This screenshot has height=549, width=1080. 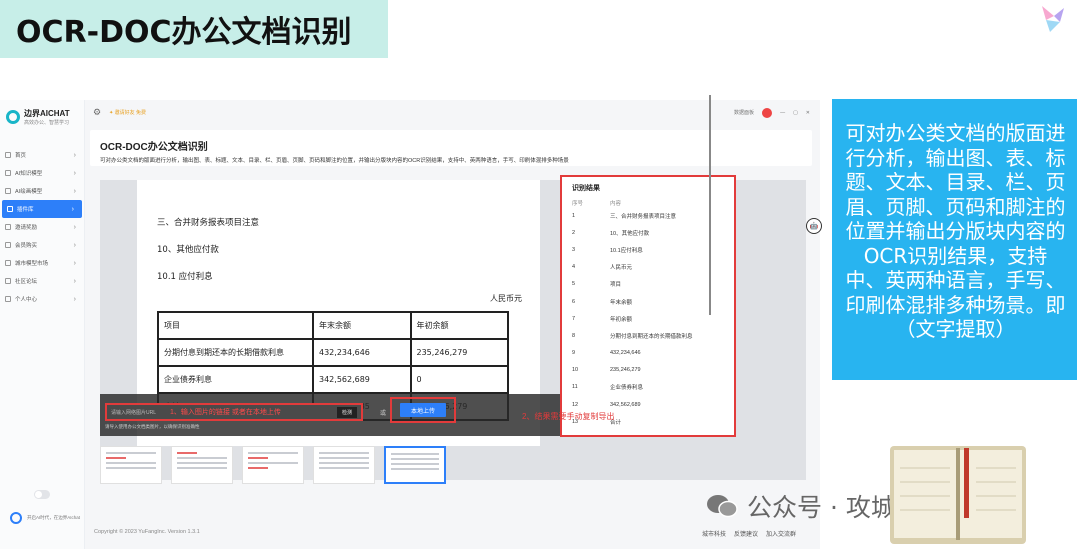 I want to click on sidebar-item-label: 城市模型市场, so click(x=32, y=264).